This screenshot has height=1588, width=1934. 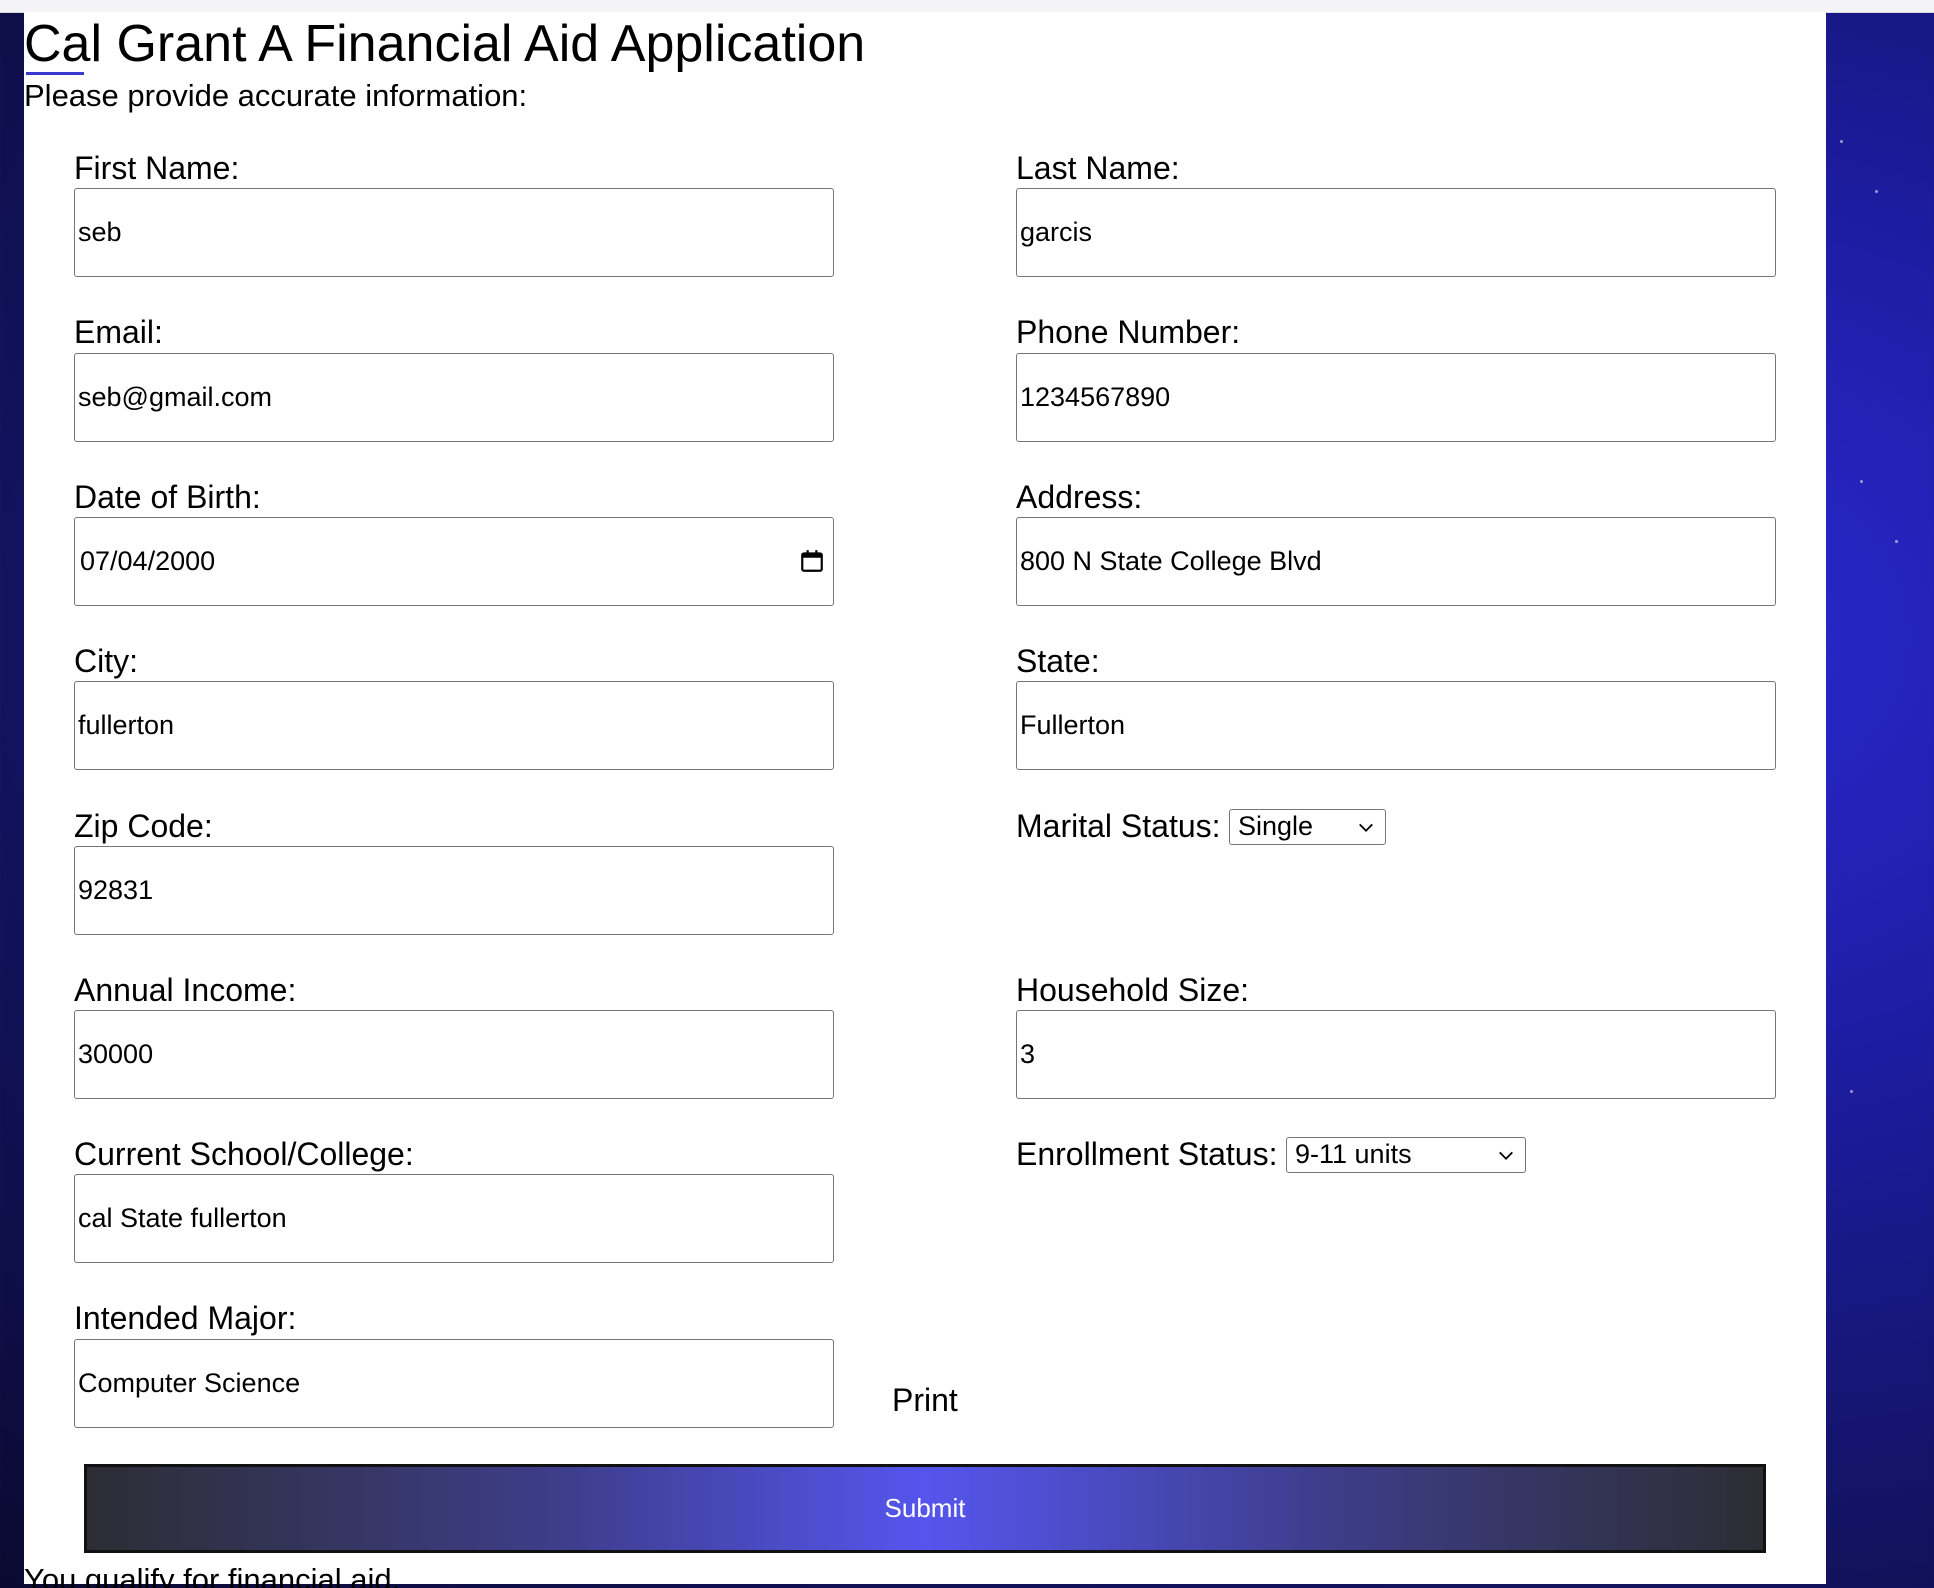 I want to click on email-label: Email:, so click(x=118, y=332).